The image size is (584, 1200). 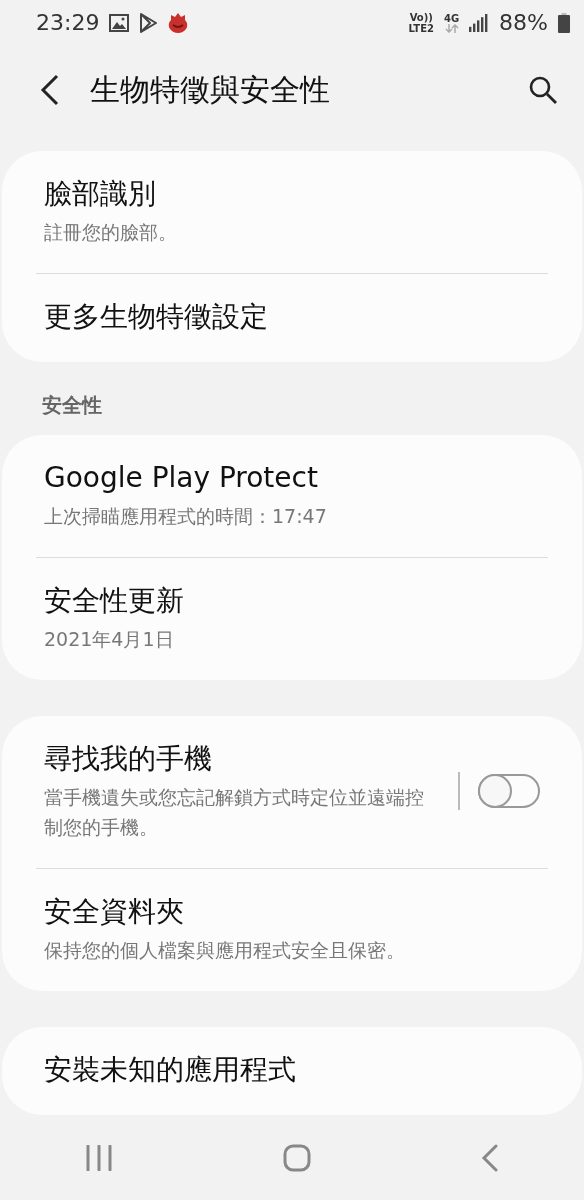 What do you see at coordinates (292, 212) in the screenshot?
I see `settings-item: 臉部識別 註冊您的臉部。` at bounding box center [292, 212].